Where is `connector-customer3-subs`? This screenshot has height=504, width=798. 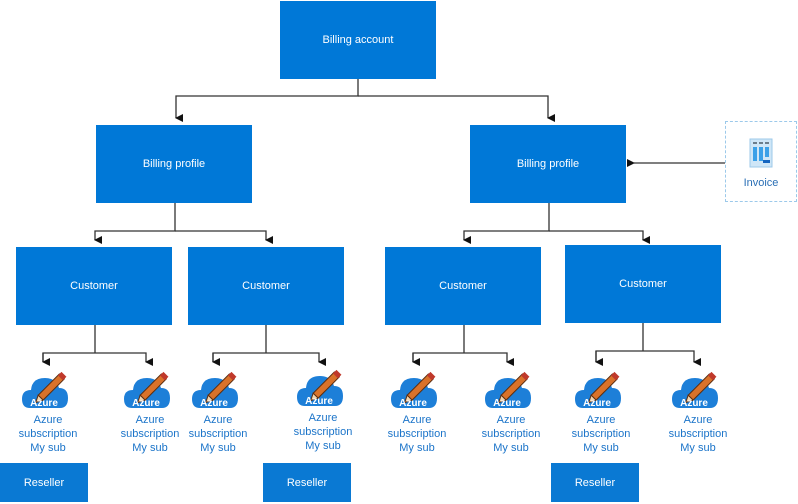
connector-customer3-subs is located at coordinates (459, 343).